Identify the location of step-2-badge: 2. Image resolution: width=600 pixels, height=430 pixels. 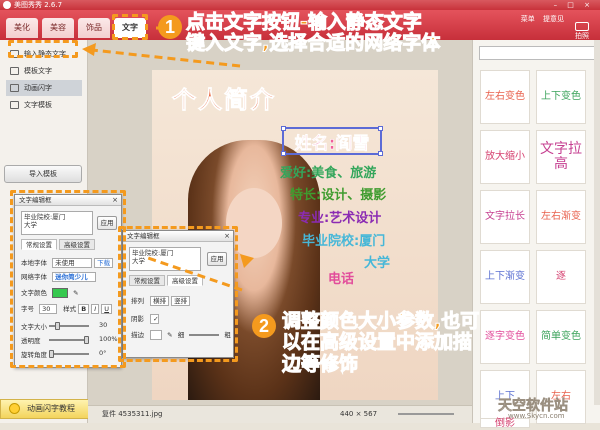
(264, 326).